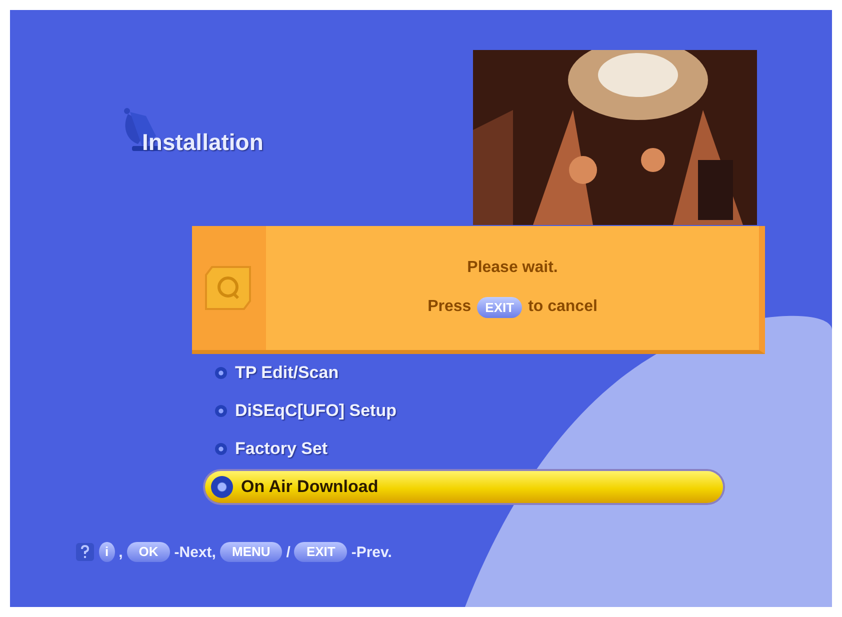  I want to click on search-icon, so click(229, 288).